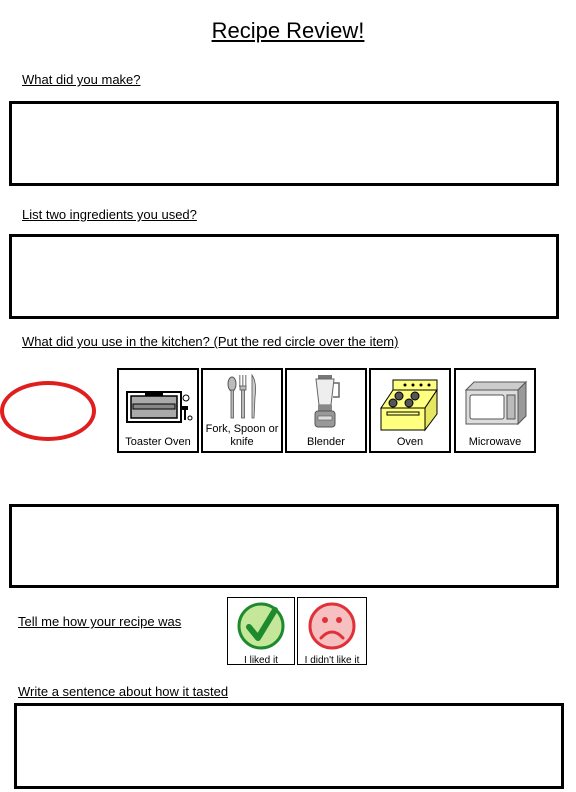 The height and width of the screenshot is (792, 576). I want to click on kitchen-item-blender: Blender, so click(326, 410).